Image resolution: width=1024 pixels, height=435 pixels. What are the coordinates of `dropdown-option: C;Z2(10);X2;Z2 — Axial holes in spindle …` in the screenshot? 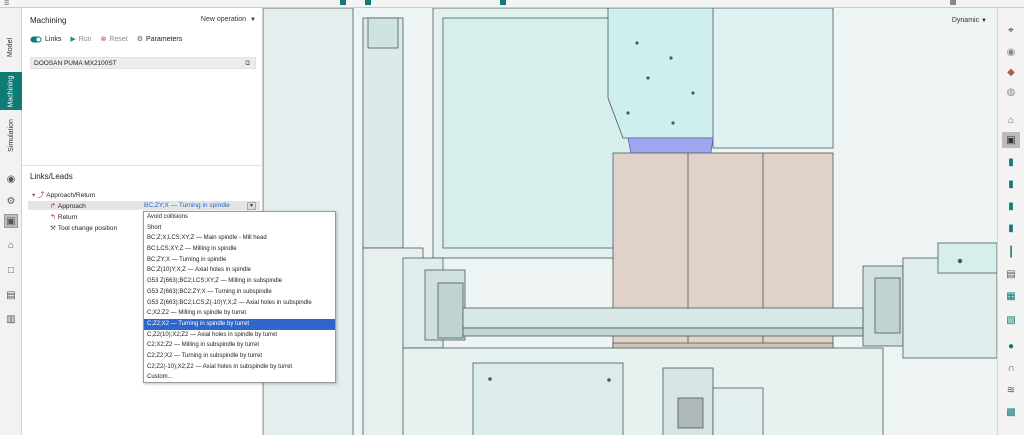 It's located at (239, 335).